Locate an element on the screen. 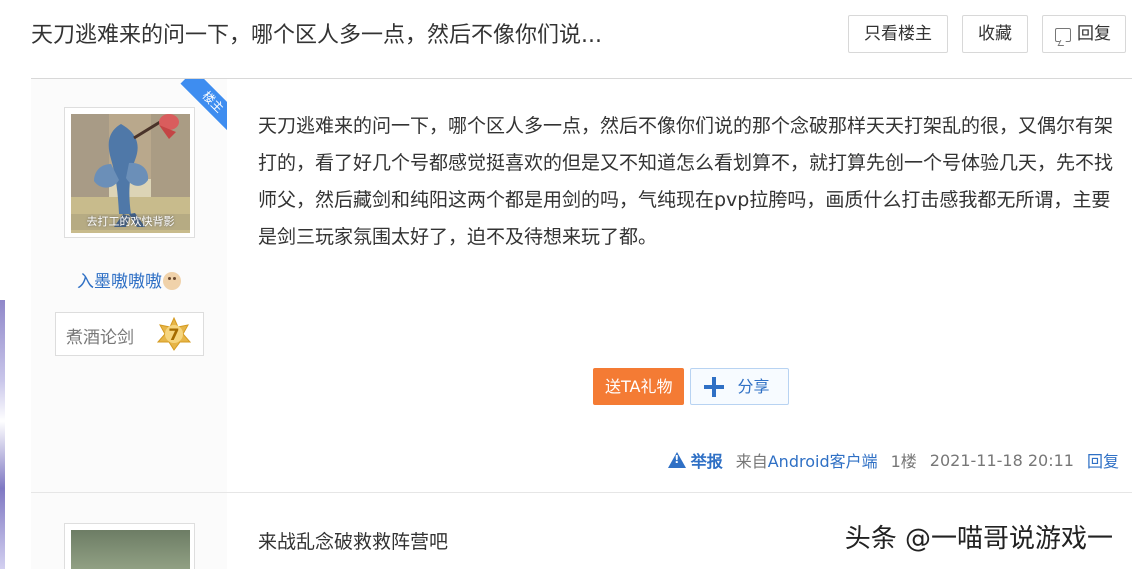  next-author-avatar is located at coordinates (129, 546).